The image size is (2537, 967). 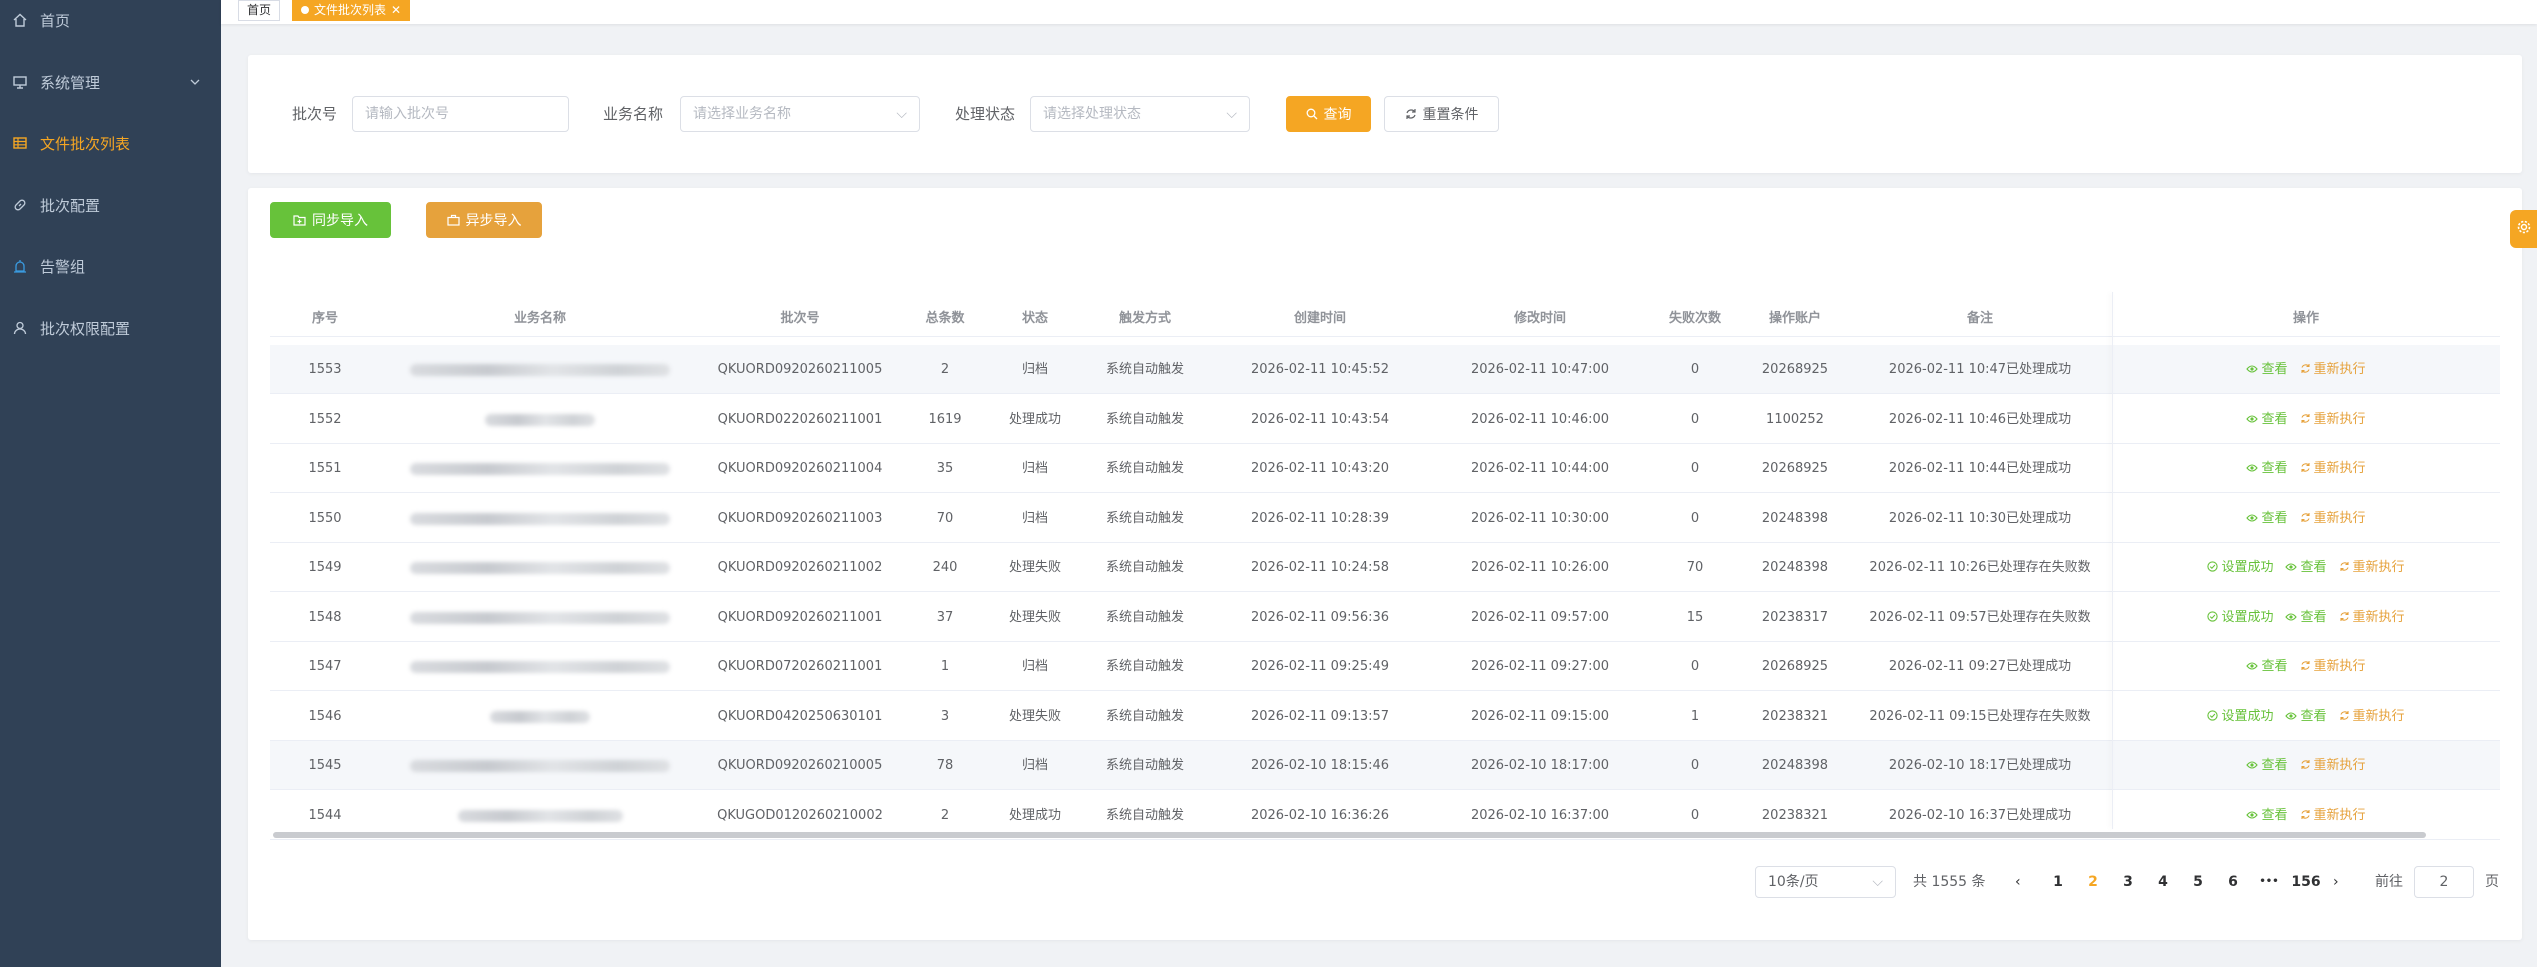 I want to click on sidebar-item-label: 文件批次列表, so click(x=85, y=143).